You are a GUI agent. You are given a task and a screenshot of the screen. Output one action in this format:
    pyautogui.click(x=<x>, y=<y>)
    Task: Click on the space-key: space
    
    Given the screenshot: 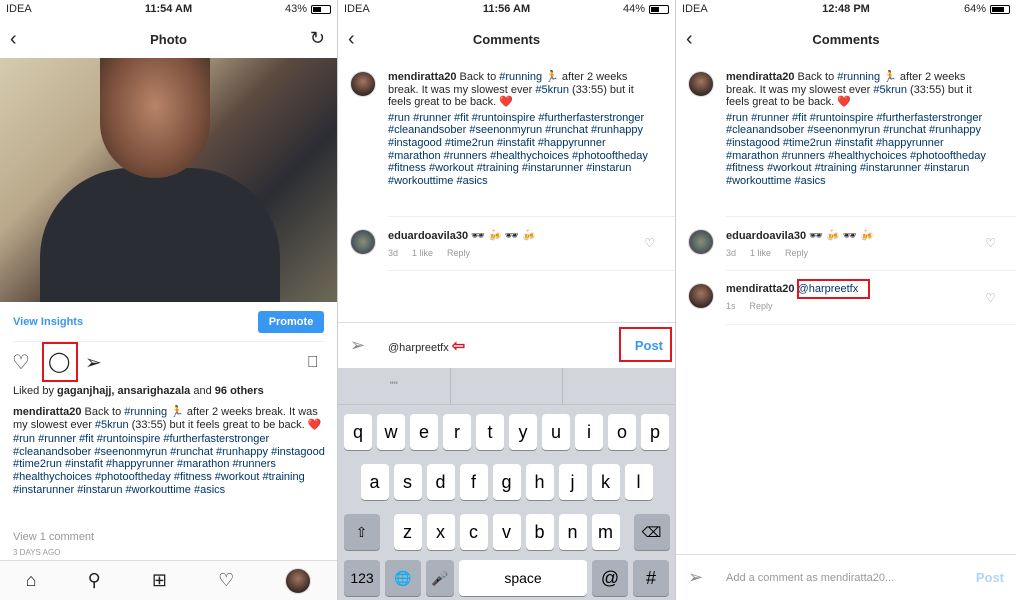 What is the action you would take?
    pyautogui.click(x=523, y=578)
    